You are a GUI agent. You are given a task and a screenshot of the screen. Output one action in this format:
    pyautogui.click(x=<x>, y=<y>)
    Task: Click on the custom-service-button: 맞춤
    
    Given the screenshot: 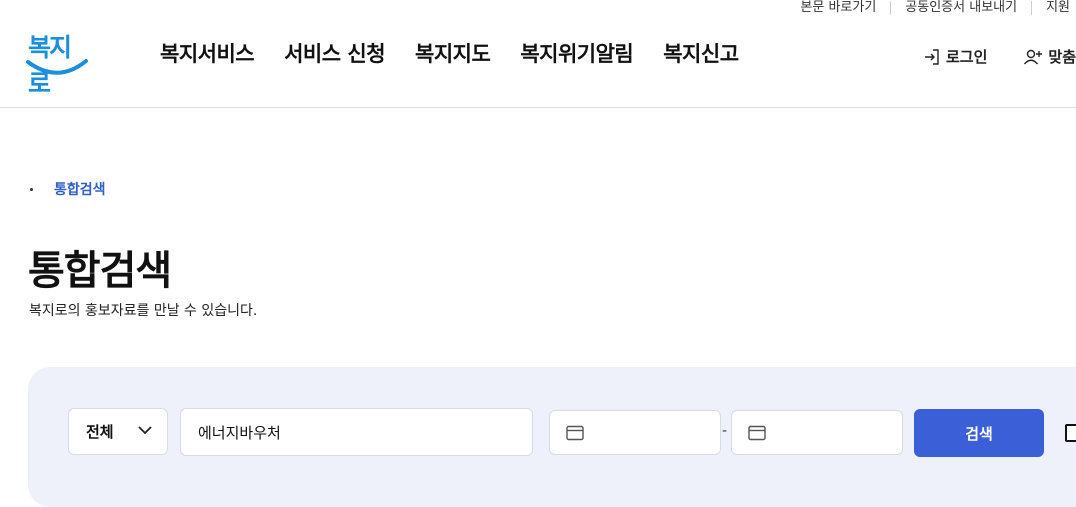 What is the action you would take?
    pyautogui.click(x=1049, y=56)
    